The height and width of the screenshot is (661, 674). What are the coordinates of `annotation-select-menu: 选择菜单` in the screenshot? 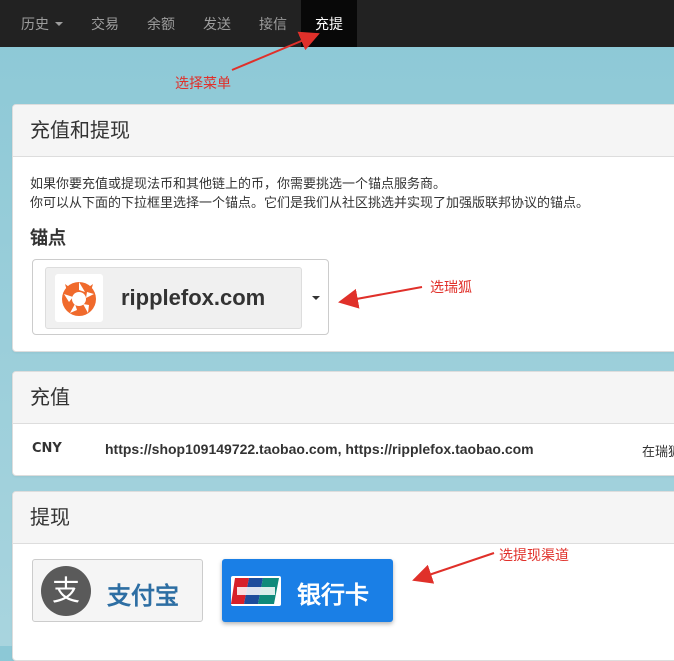 It's located at (203, 84).